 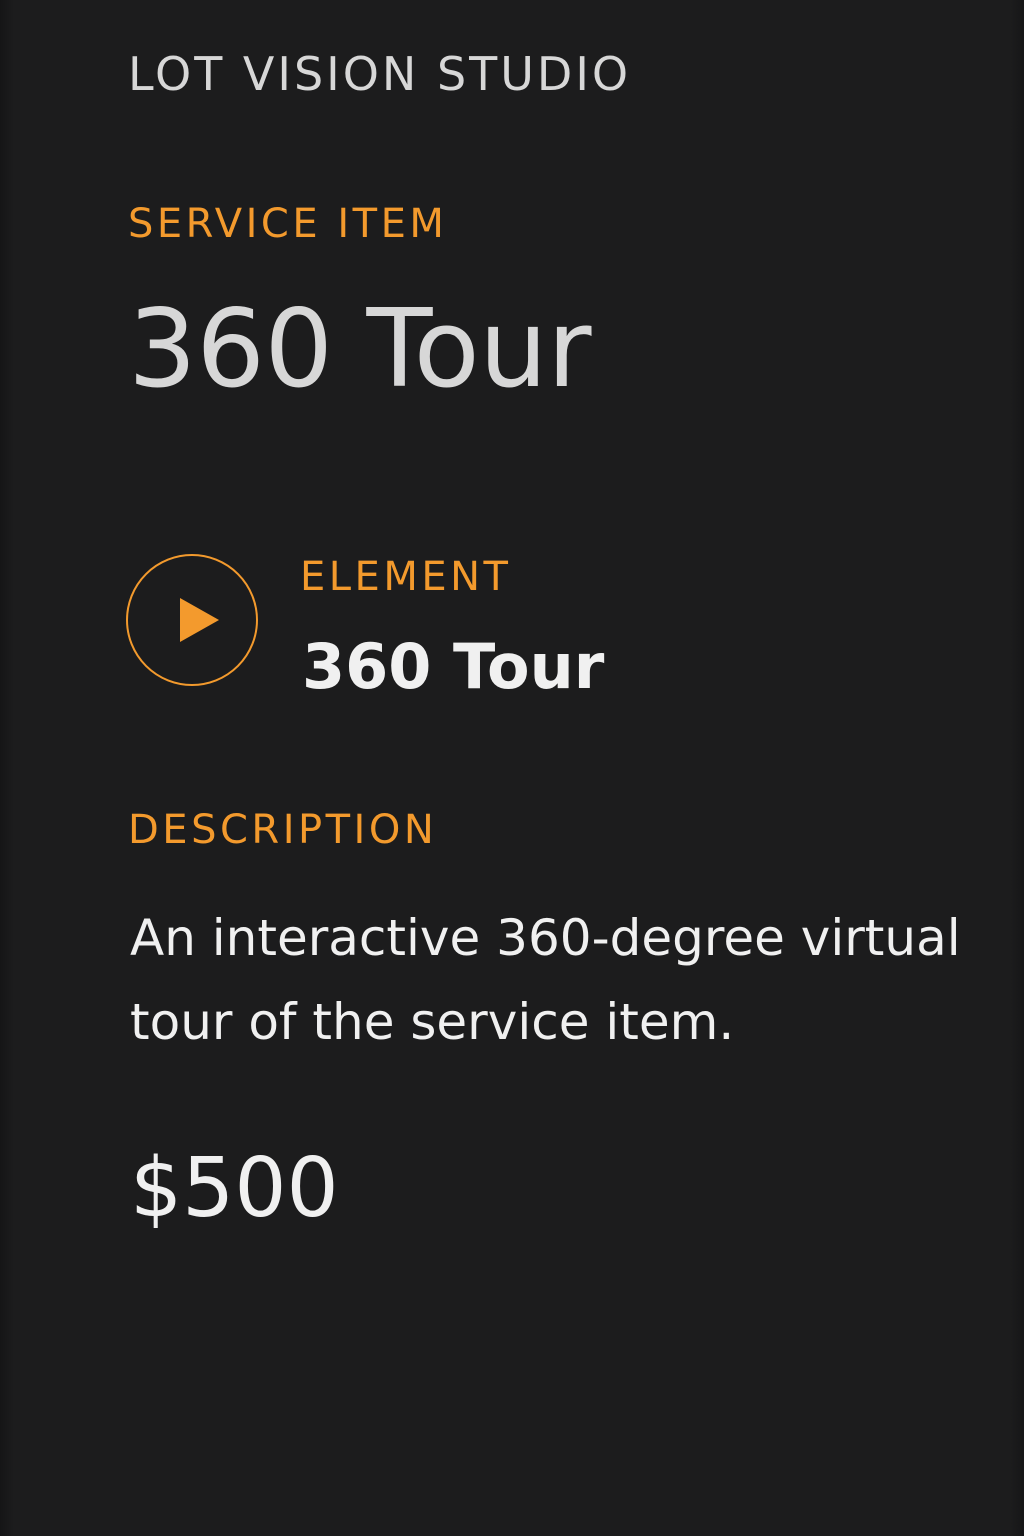 What do you see at coordinates (234, 1188) in the screenshot?
I see `price: $500` at bounding box center [234, 1188].